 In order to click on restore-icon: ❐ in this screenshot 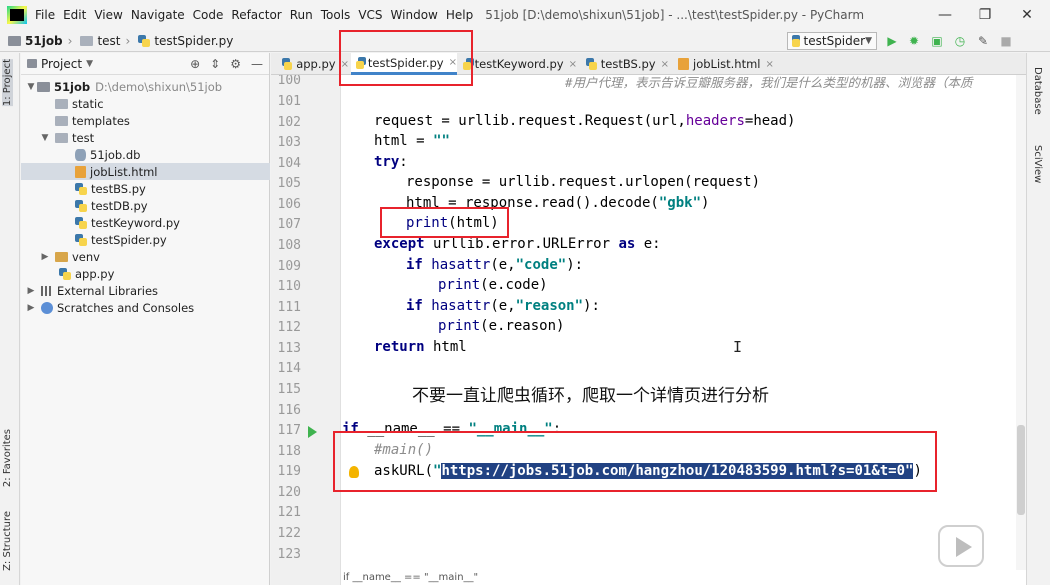, I will do `click(985, 15)`.